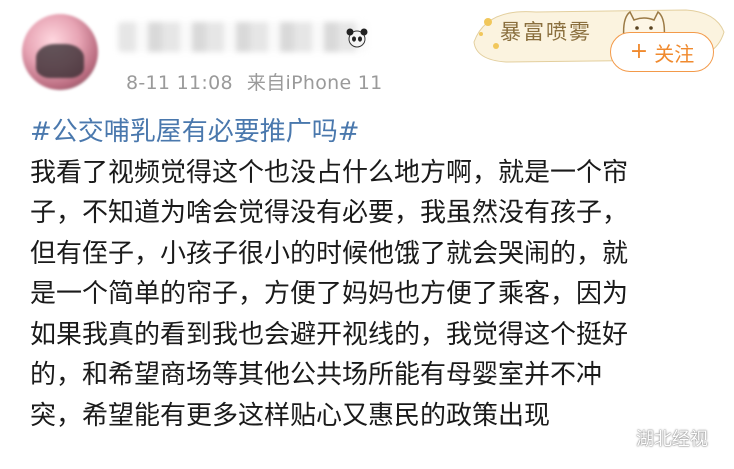 This screenshot has width=734, height=469. I want to click on follow-button: + 关注, so click(662, 52).